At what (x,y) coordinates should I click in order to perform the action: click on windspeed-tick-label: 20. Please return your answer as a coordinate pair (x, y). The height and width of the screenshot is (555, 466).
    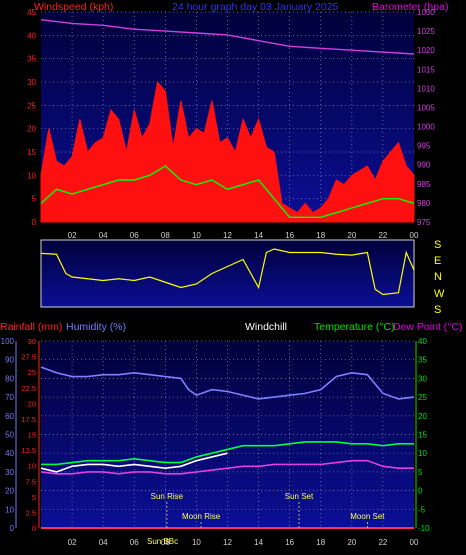
    Looking at the image, I should click on (31, 129).